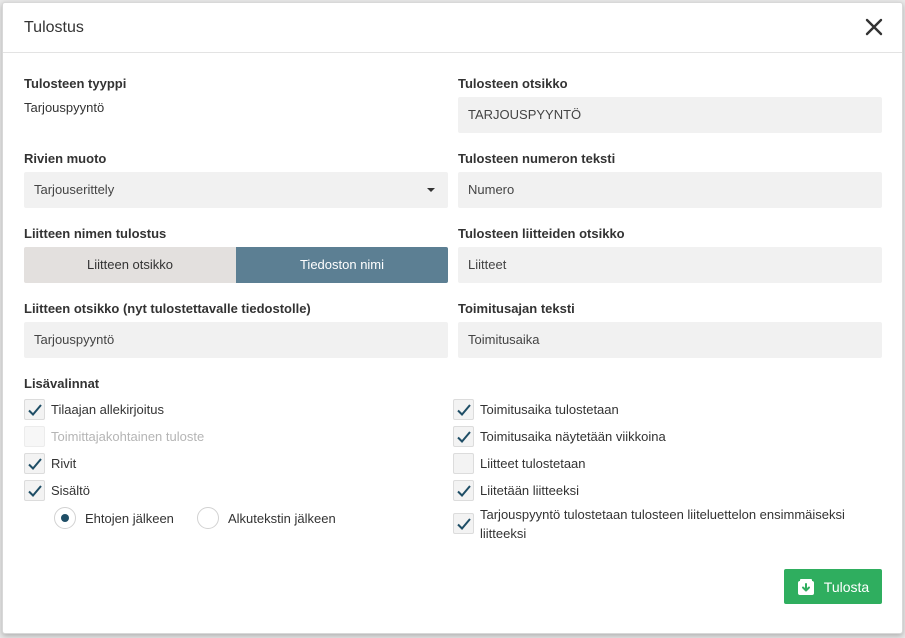 This screenshot has height=638, width=905. I want to click on option-content: Sisältö, so click(57, 490).